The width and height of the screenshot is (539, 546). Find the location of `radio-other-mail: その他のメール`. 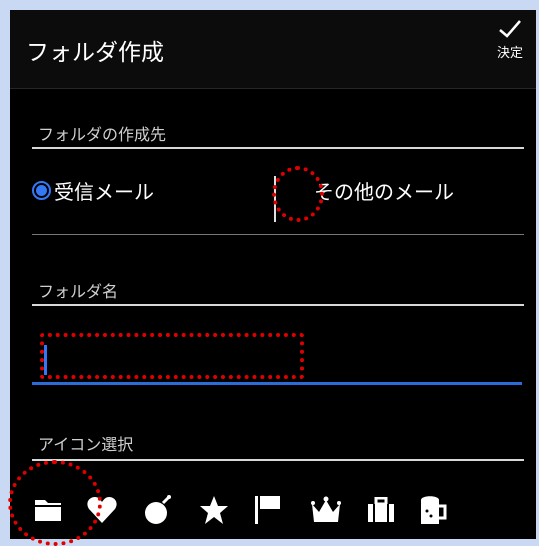

radio-other-mail: その他のメール is located at coordinates (384, 190).